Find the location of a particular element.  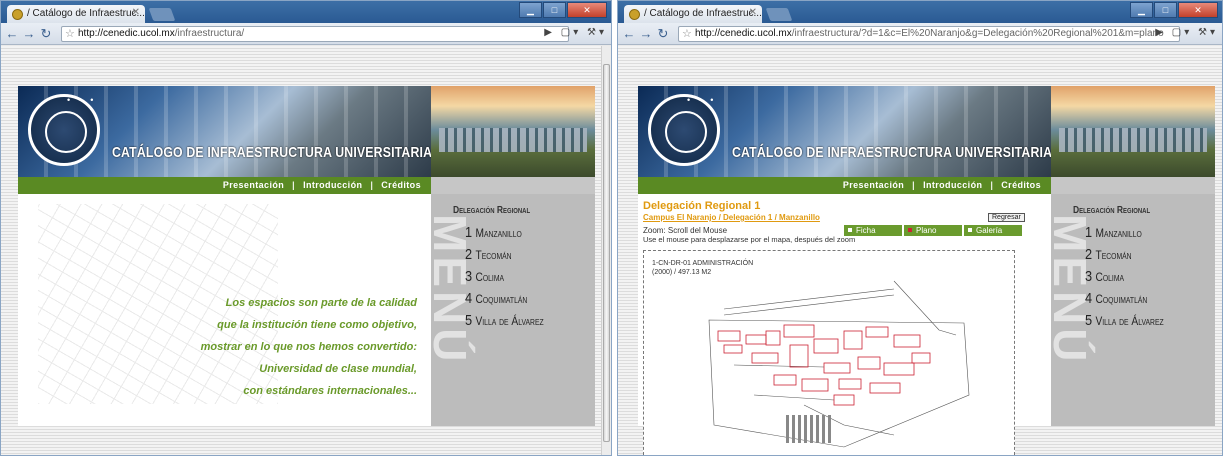

vertical-scrollbar is located at coordinates (606, 250).